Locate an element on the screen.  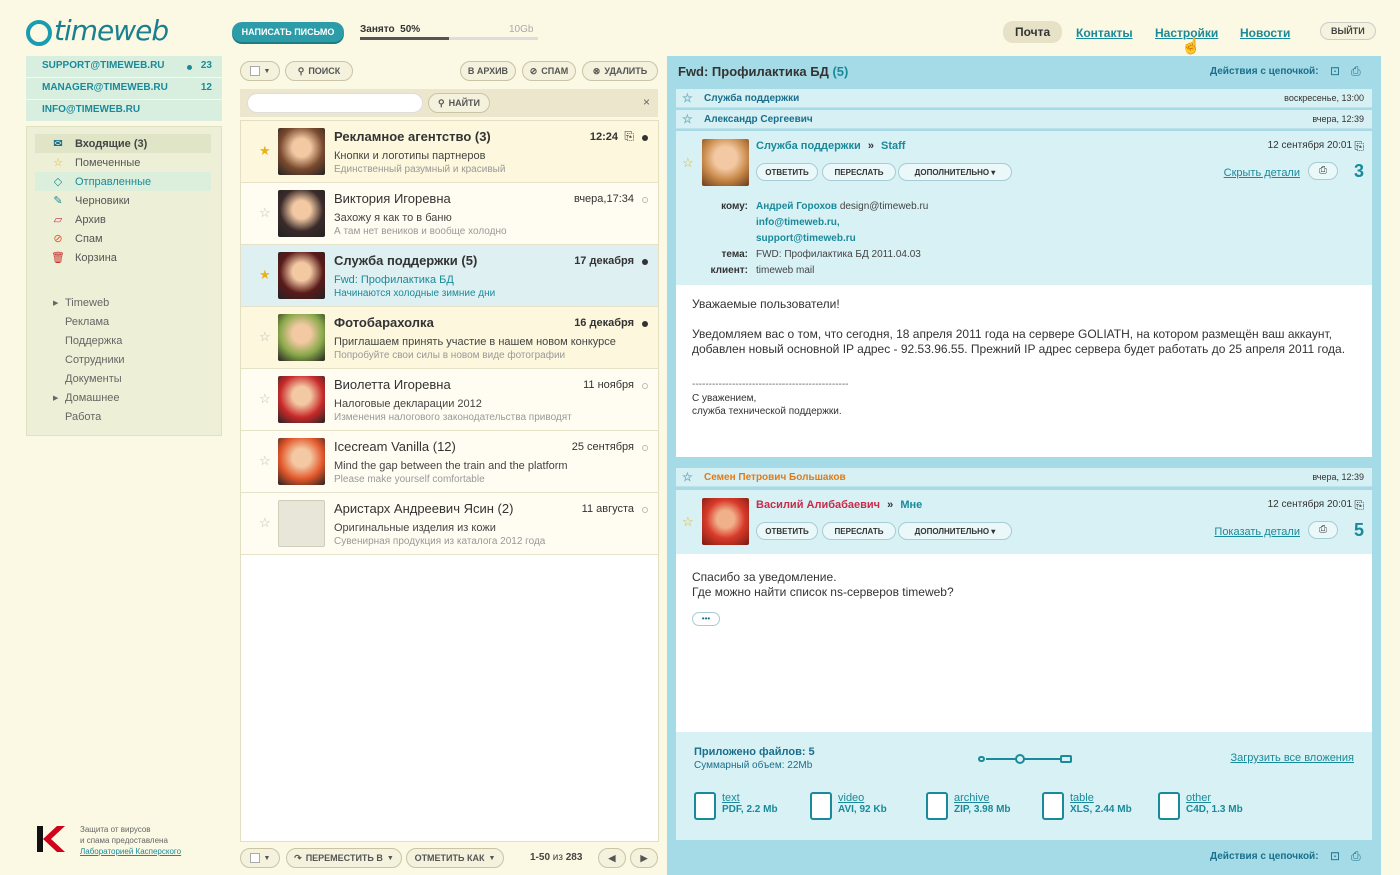
folder-item: ✉ Входящие (3) is located at coordinates (123, 143).